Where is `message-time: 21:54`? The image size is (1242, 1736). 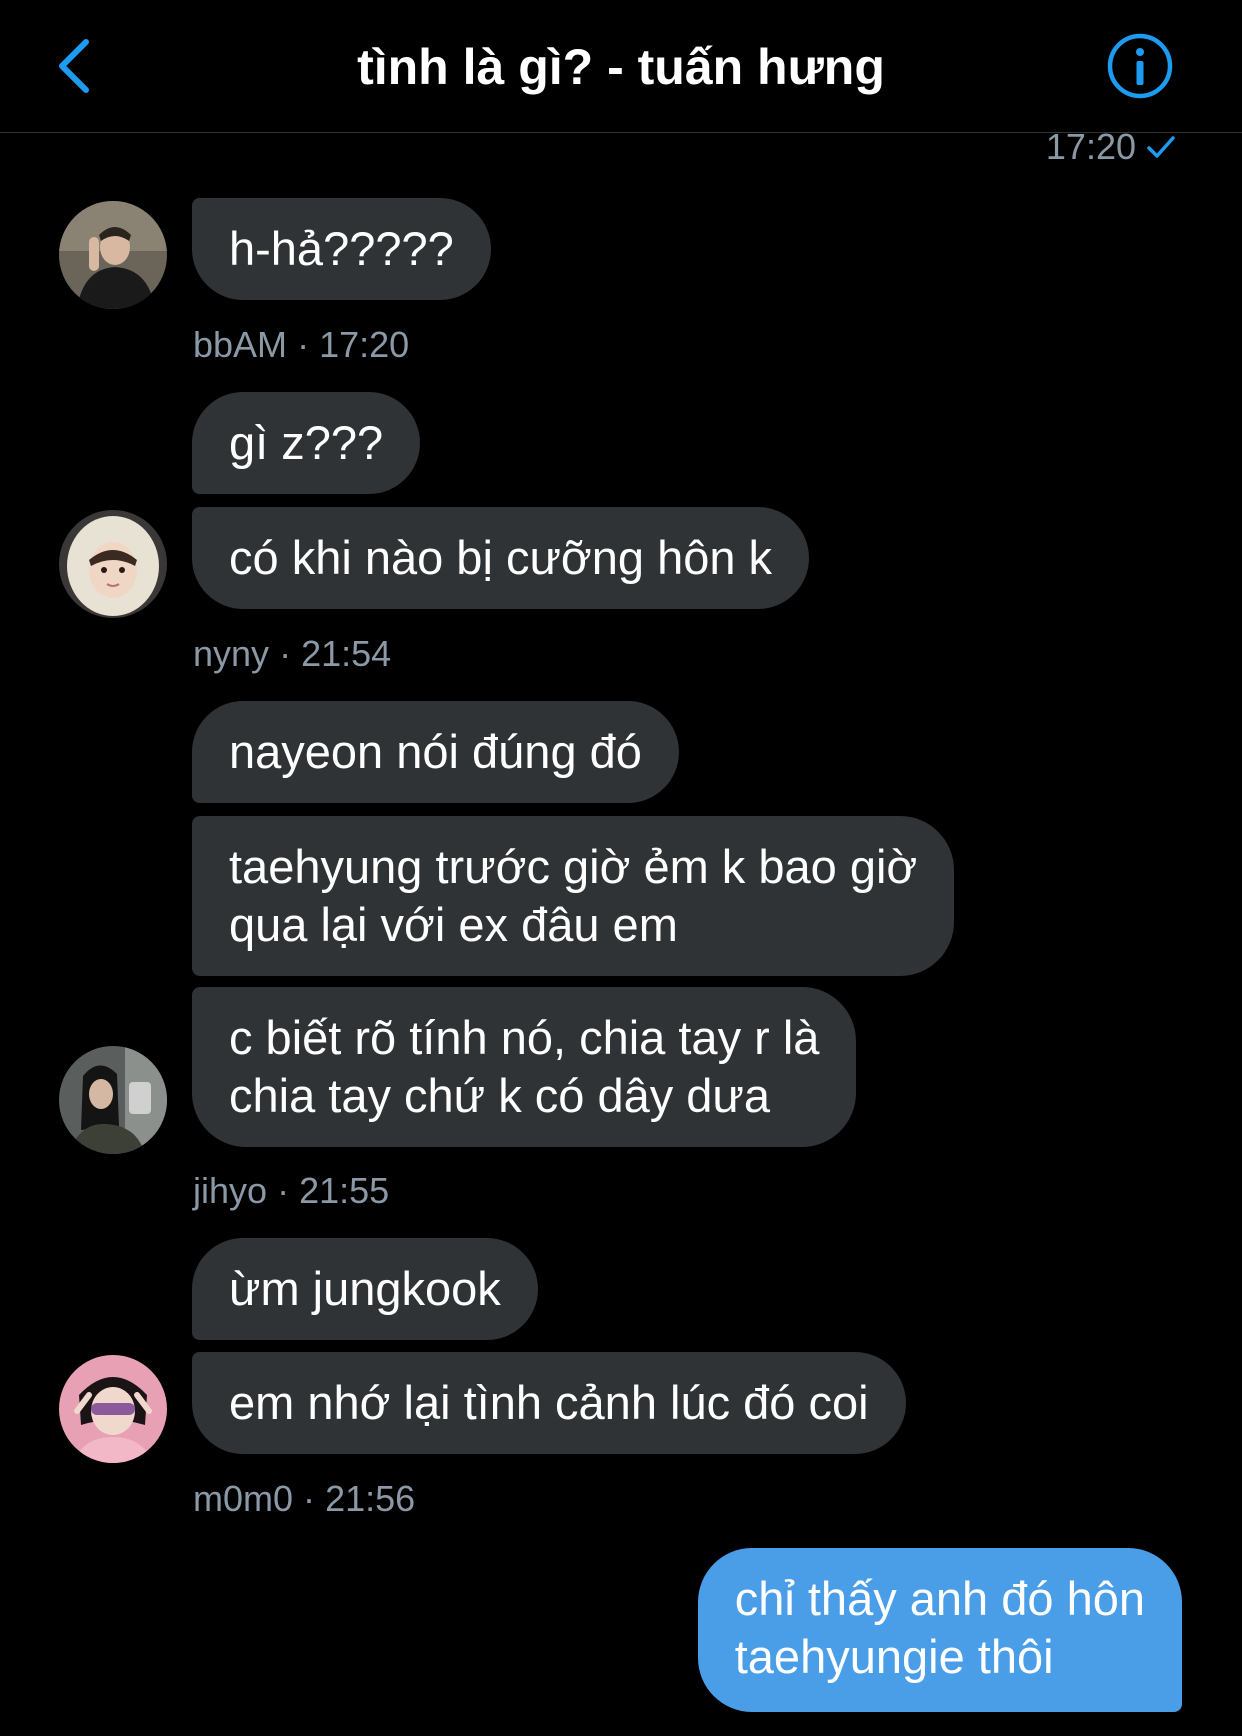 message-time: 21:54 is located at coordinates (346, 653).